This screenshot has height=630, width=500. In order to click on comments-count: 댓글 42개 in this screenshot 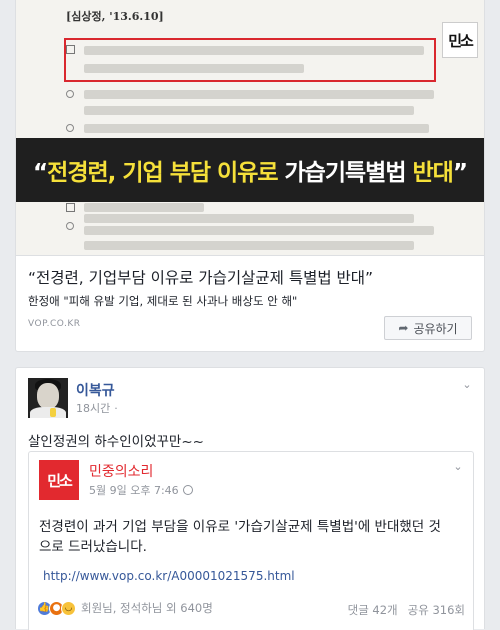, I will do `click(373, 610)`.